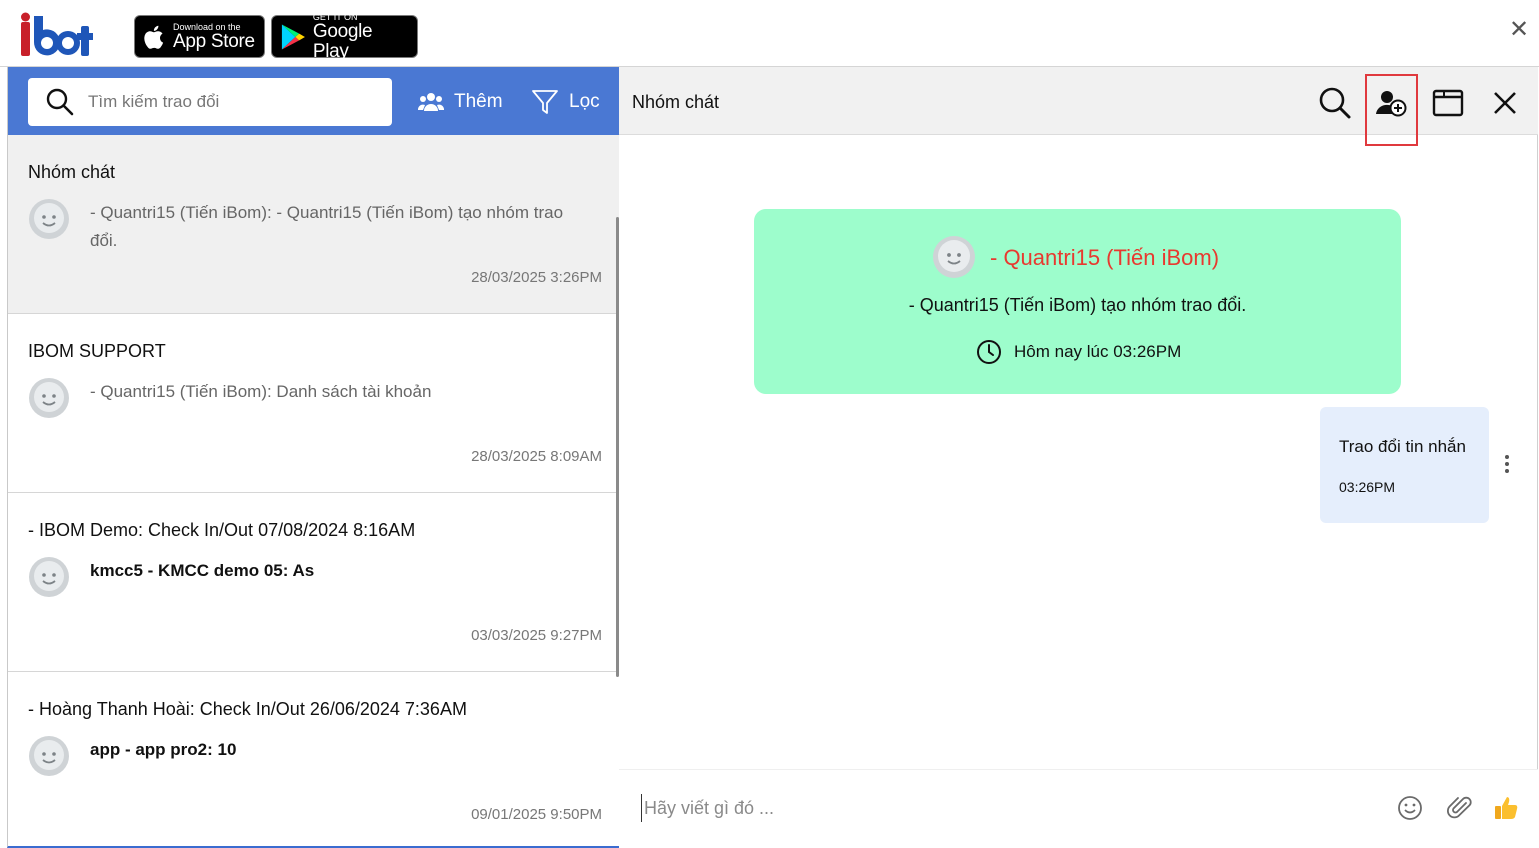 Image resolution: width=1539 pixels, height=848 pixels. I want to click on google-play-big: Google Play, so click(342, 41).